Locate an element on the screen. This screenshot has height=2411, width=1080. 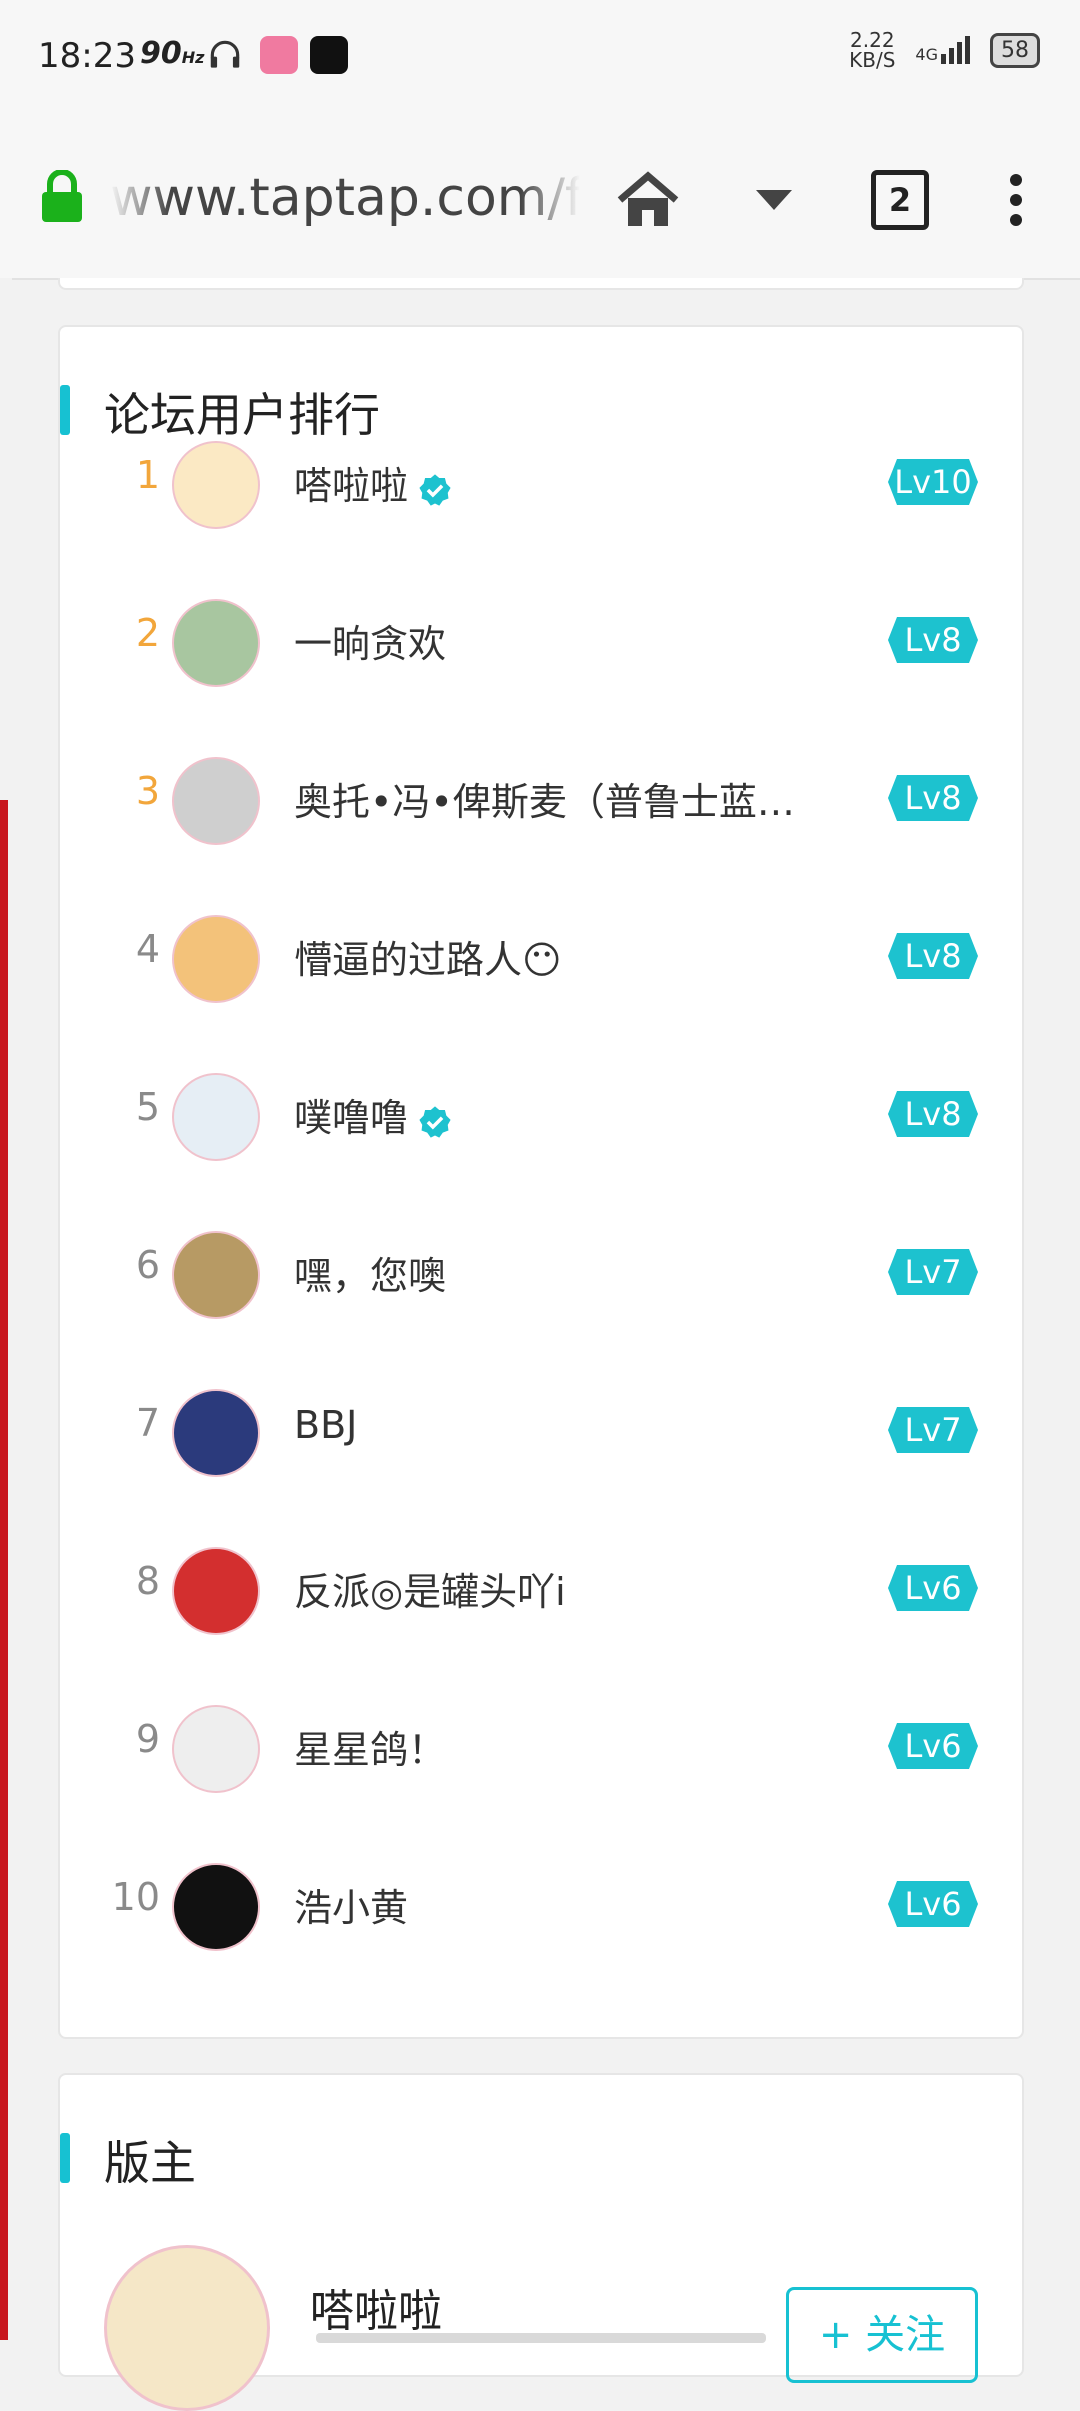
ranking-row: 7 BBJ Lv7 is located at coordinates (541, 1432).